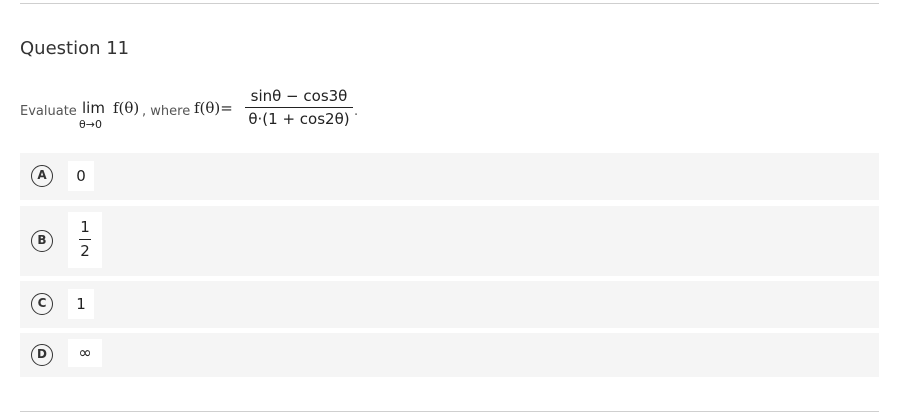 The image size is (910, 416). I want to click on limit-function: f(θ), so click(126, 108).